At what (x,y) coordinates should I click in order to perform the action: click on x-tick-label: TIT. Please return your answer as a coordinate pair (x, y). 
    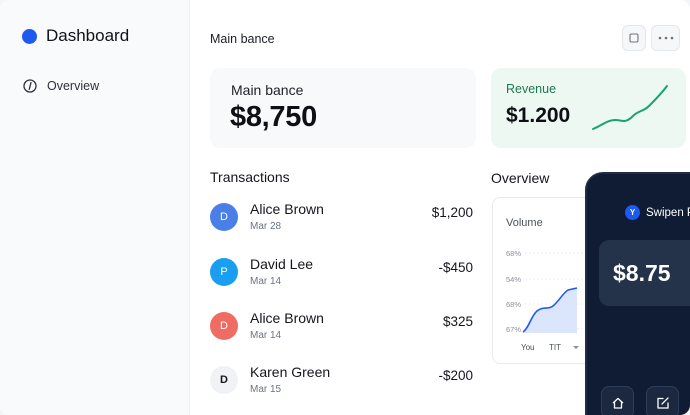
    Looking at the image, I should click on (555, 347).